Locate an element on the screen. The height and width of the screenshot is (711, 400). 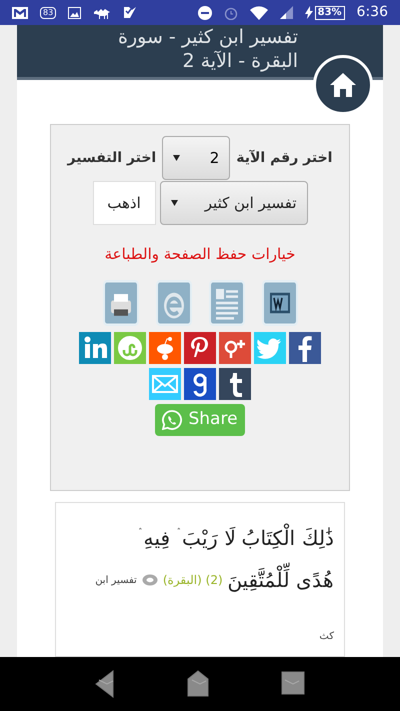
do-not-disturb-icon is located at coordinates (205, 13).